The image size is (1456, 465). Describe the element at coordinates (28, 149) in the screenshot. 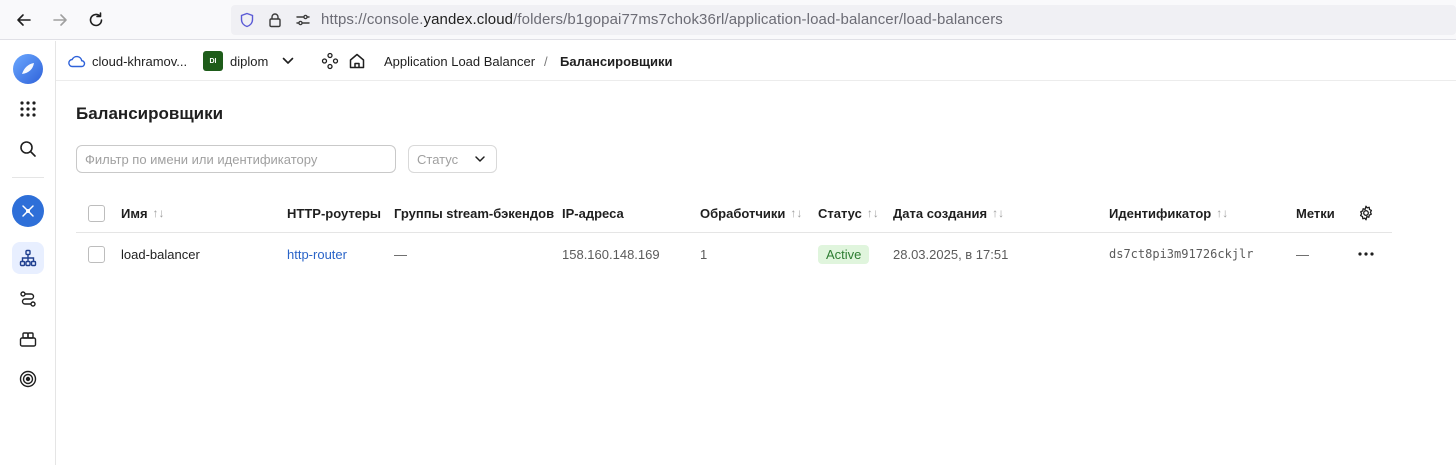

I see `search-icon` at that location.